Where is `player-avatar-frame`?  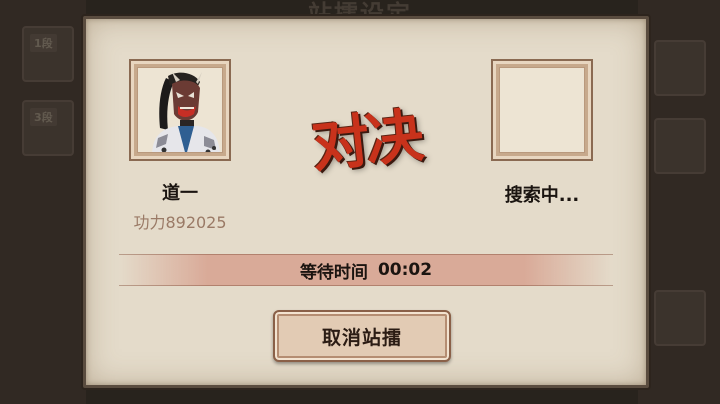 player-avatar-frame is located at coordinates (180, 110).